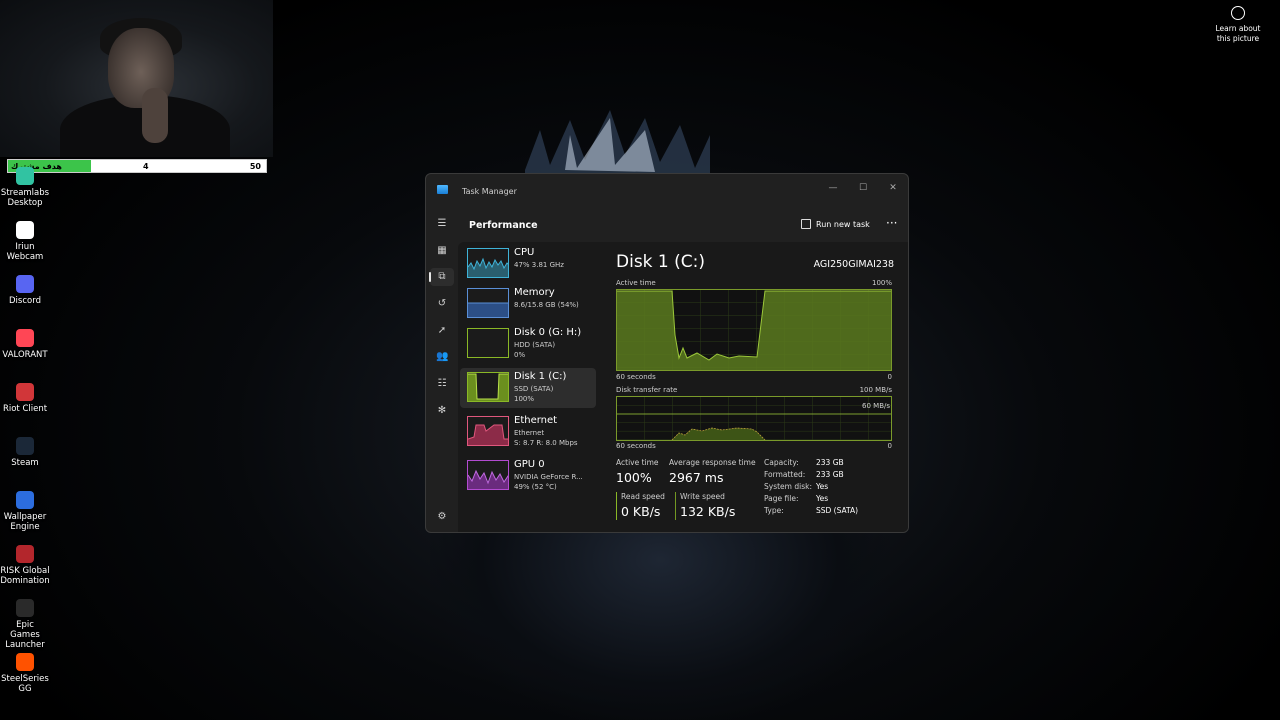 The width and height of the screenshot is (1280, 720). I want to click on resource-memory-line1: 8.6/15.8 GB (54%), so click(546, 305).